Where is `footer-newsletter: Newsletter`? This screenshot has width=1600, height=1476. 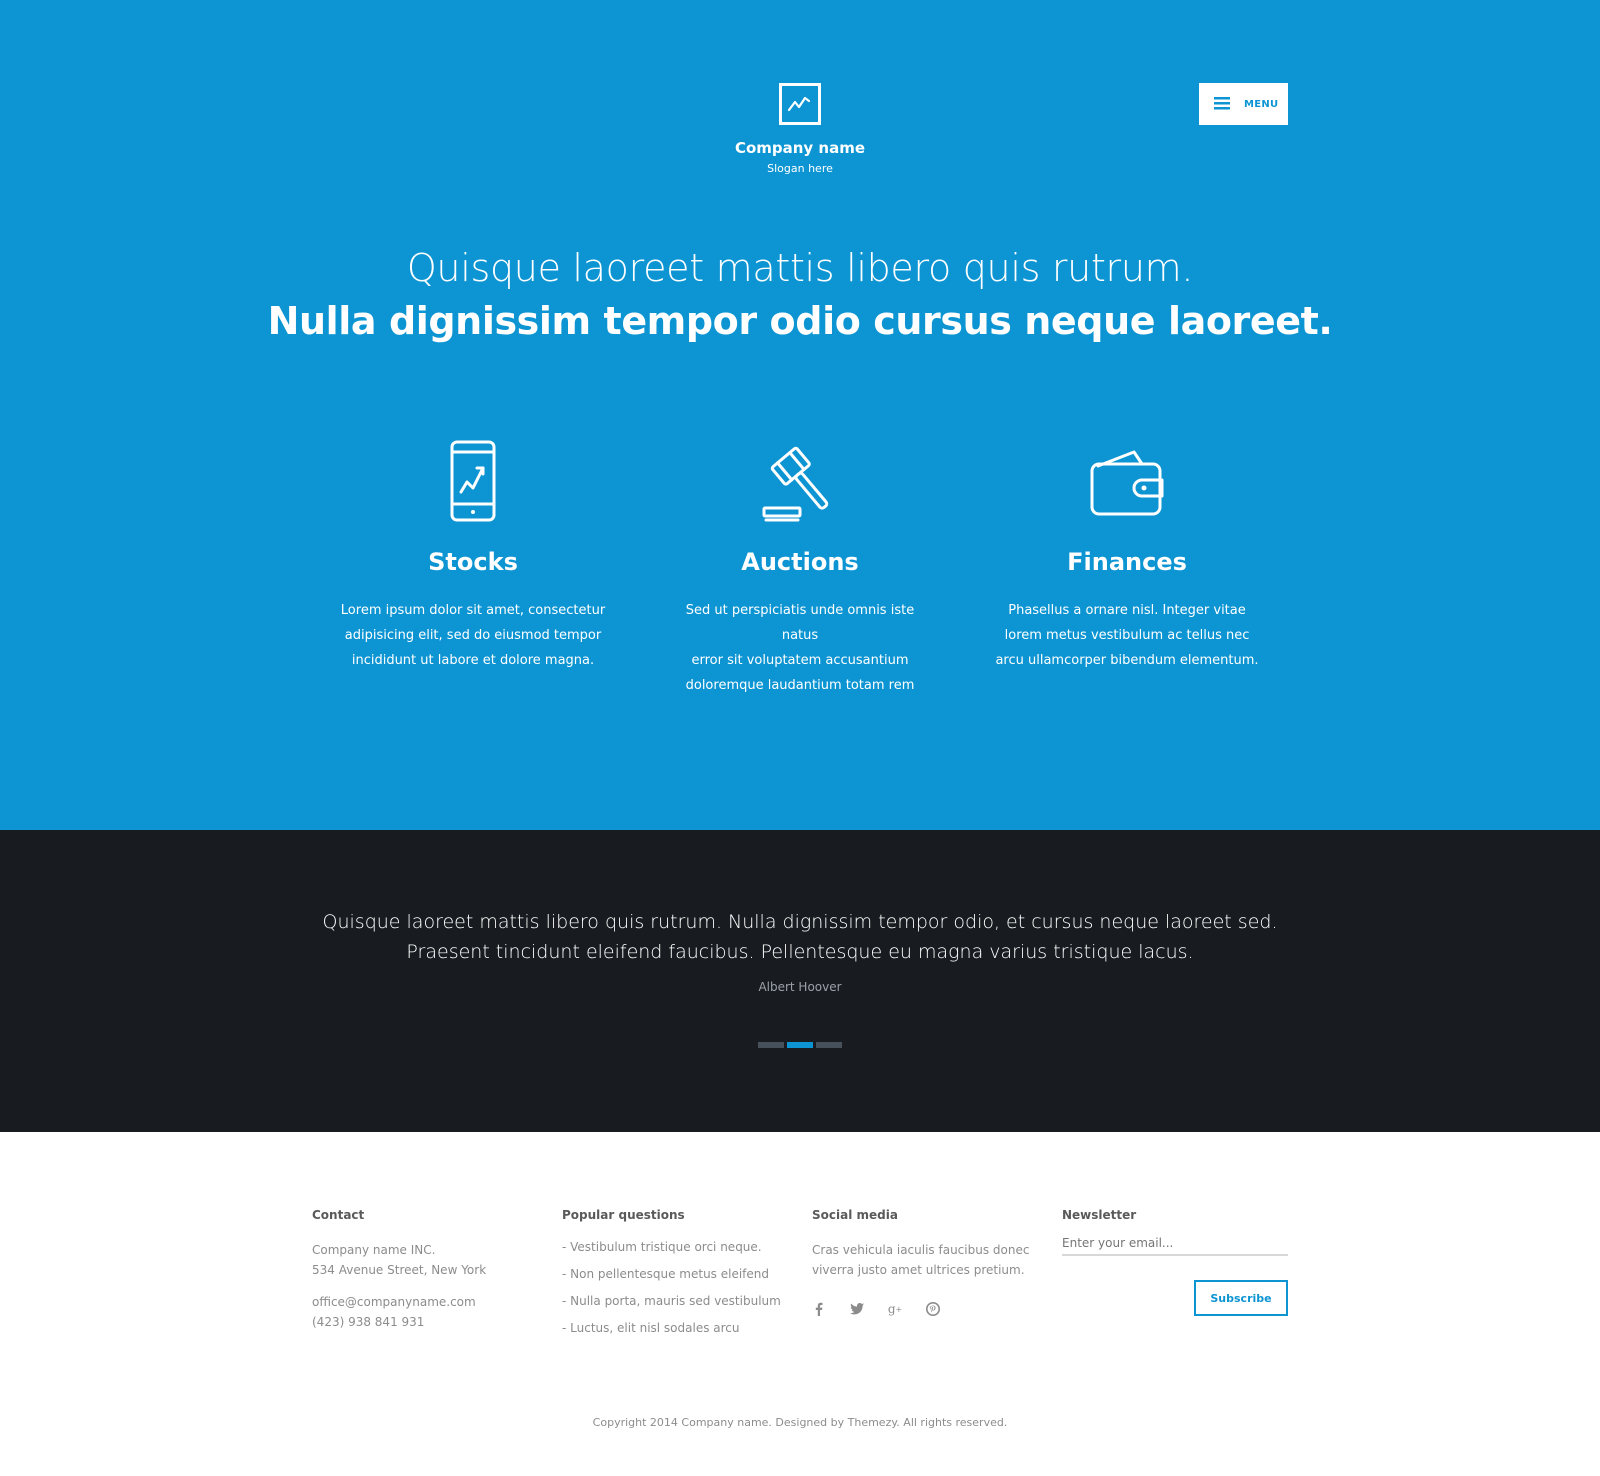
footer-newsletter: Newsletter is located at coordinates (1175, 1232).